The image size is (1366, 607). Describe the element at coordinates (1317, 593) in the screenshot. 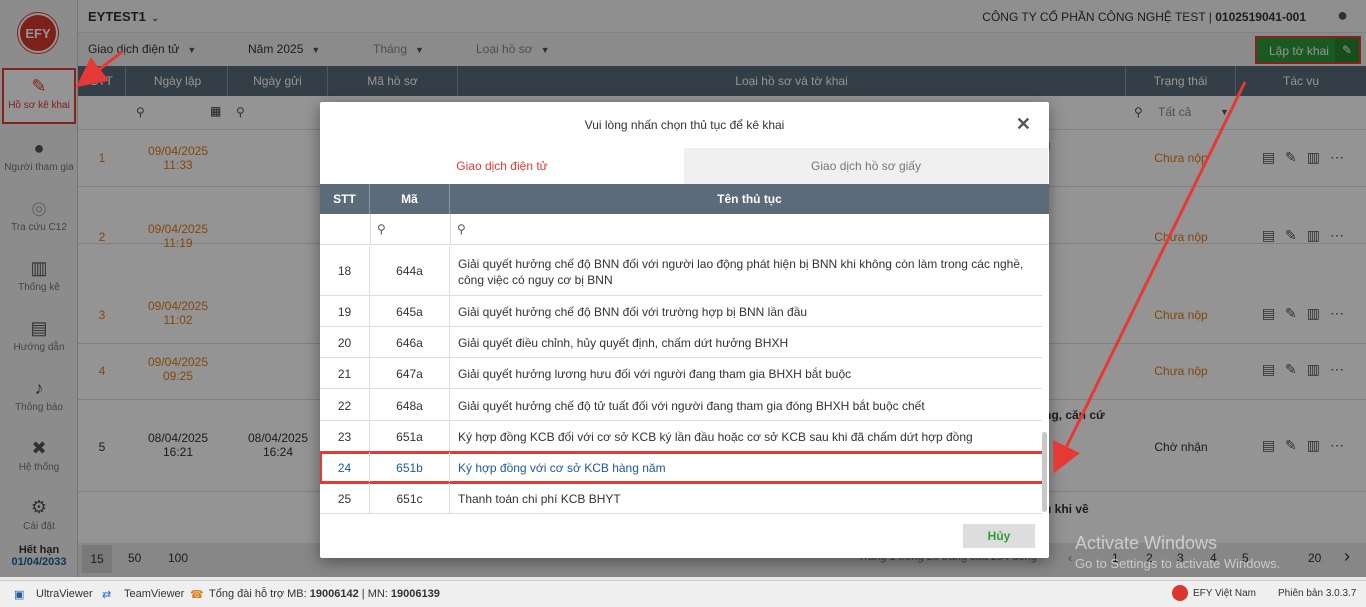

I see `version-text: Phiên bản 3.0.3.7` at that location.